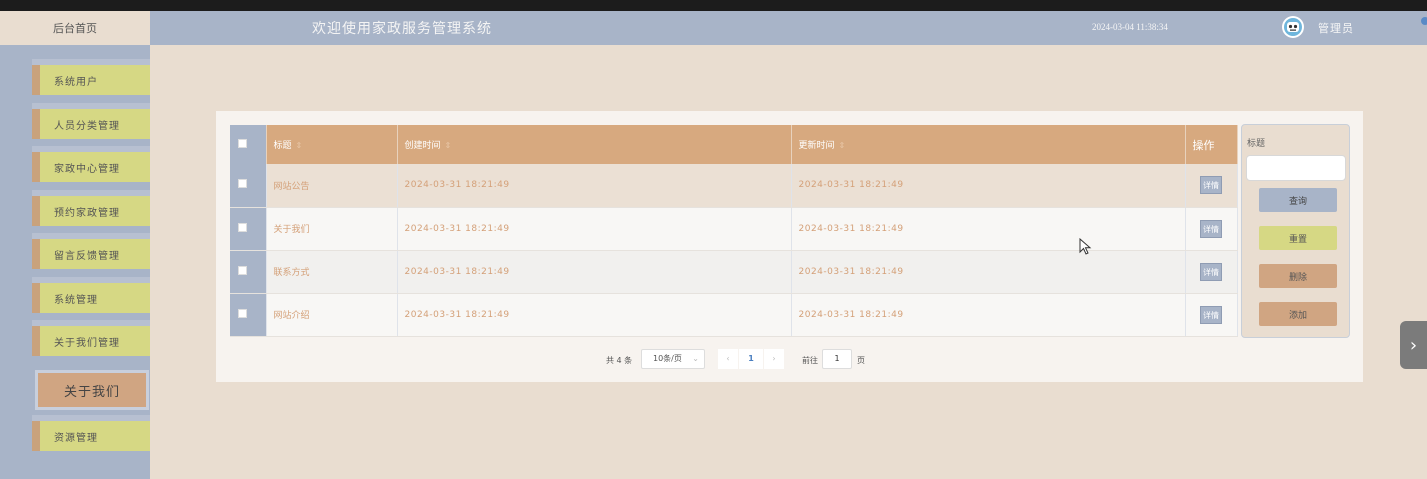  Describe the element at coordinates (619, 360) in the screenshot. I see `pagination-total: 共 4 条` at that location.